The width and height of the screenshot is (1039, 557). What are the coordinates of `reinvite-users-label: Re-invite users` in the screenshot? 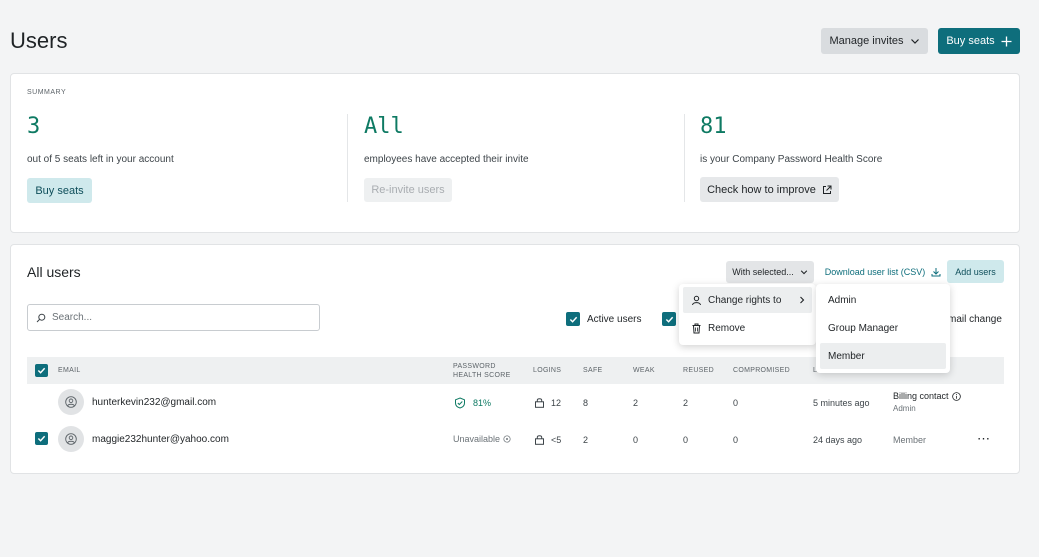 It's located at (408, 190).